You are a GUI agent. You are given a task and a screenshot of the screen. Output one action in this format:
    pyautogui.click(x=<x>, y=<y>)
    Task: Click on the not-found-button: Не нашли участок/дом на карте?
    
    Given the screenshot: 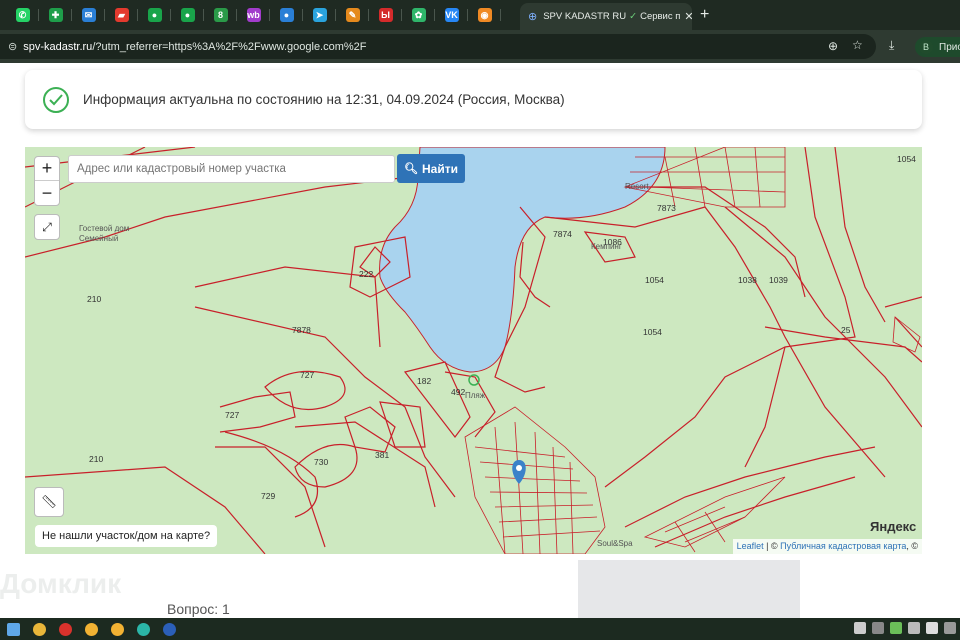 What is the action you would take?
    pyautogui.click(x=126, y=536)
    